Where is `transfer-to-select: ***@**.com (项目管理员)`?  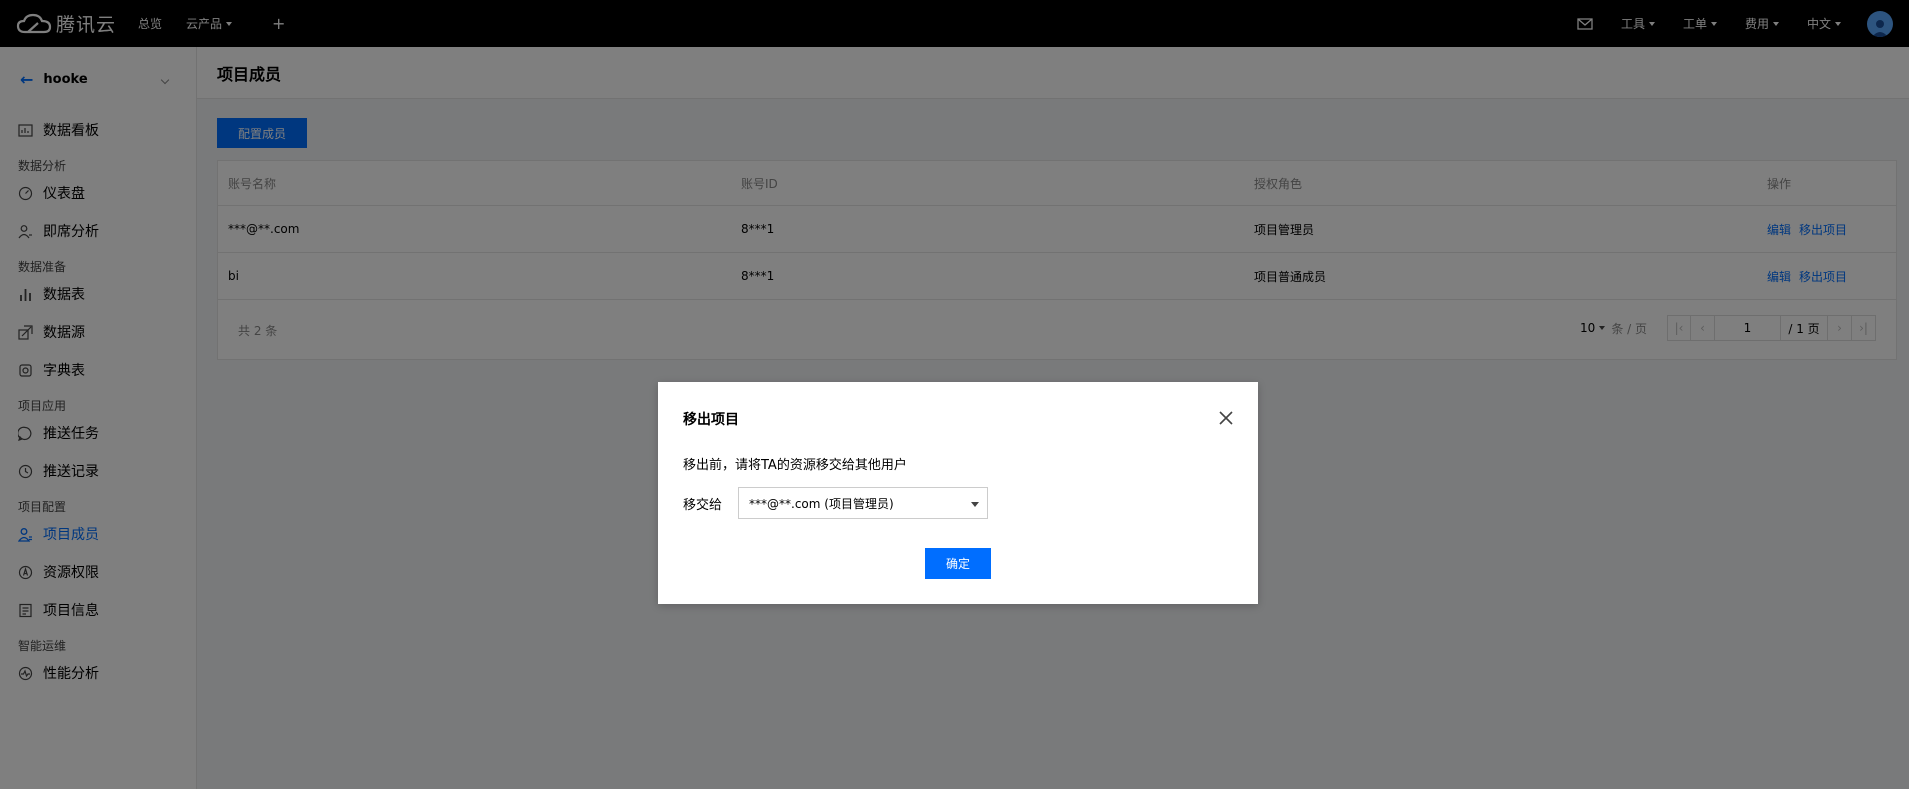
transfer-to-select: ***@**.com (项目管理员) is located at coordinates (863, 503).